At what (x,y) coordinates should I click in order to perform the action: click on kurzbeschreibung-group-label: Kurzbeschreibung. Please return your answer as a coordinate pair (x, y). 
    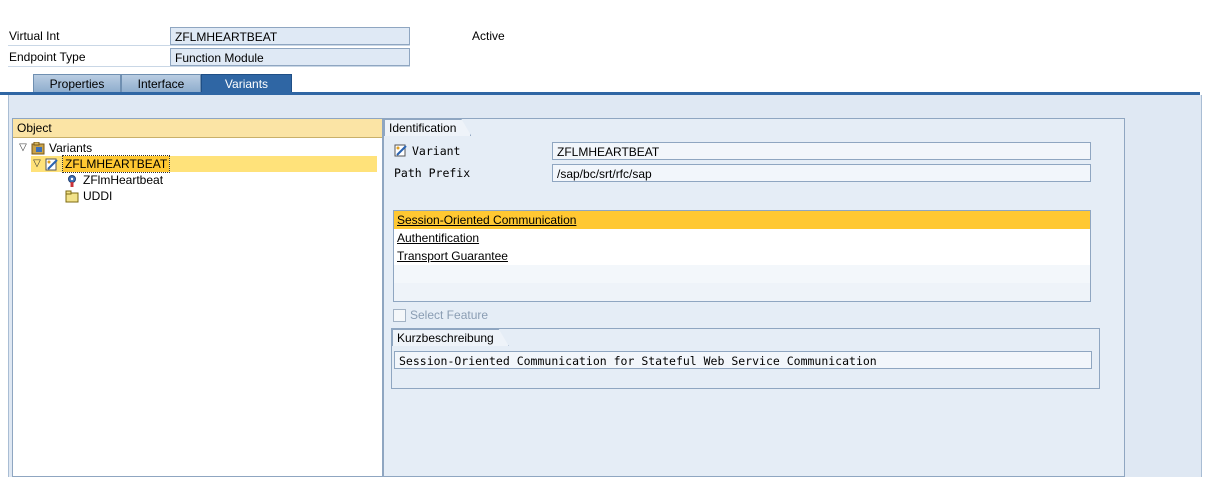
    Looking at the image, I should click on (450, 337).